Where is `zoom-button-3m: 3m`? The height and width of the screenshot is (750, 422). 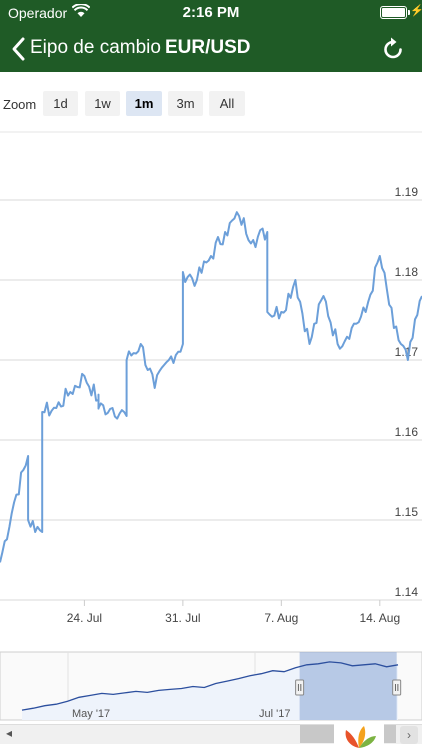
zoom-button-3m: 3m is located at coordinates (185, 103).